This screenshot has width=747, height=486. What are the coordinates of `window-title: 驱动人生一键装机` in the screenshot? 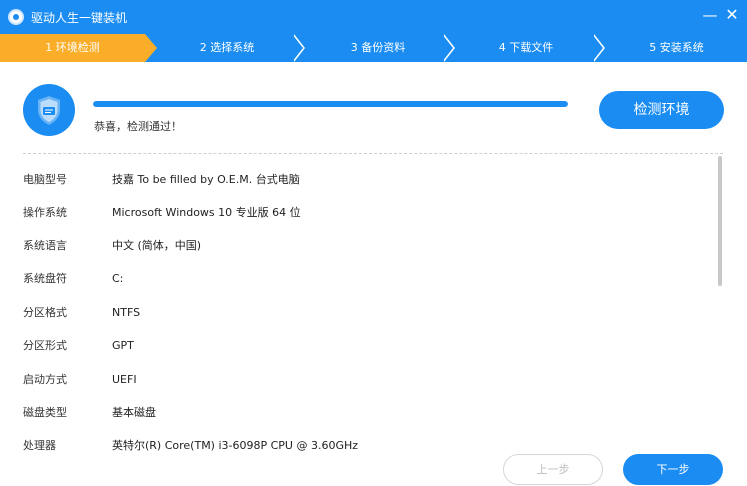 It's located at (79, 18).